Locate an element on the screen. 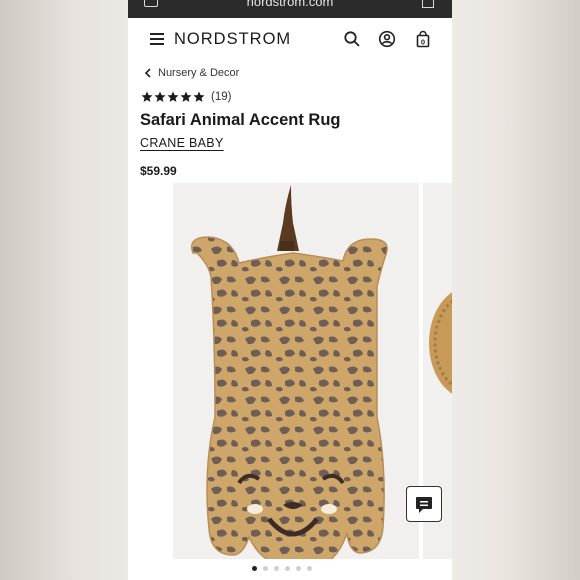  chevron-left-icon is located at coordinates (148, 73).